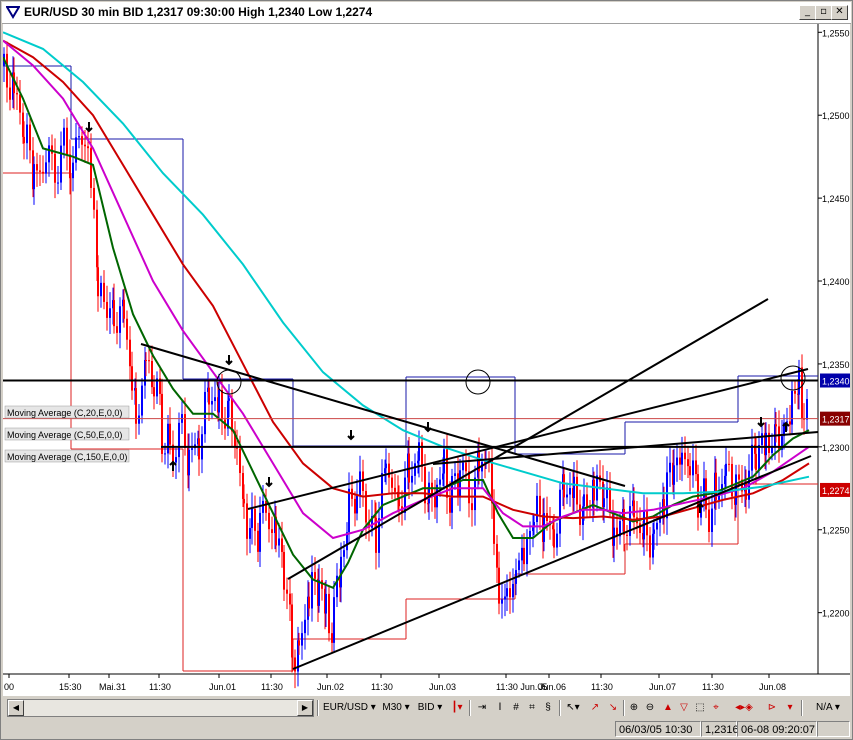 This screenshot has height=740, width=853. I want to click on chart-type-icon: ┃▾, so click(457, 708).